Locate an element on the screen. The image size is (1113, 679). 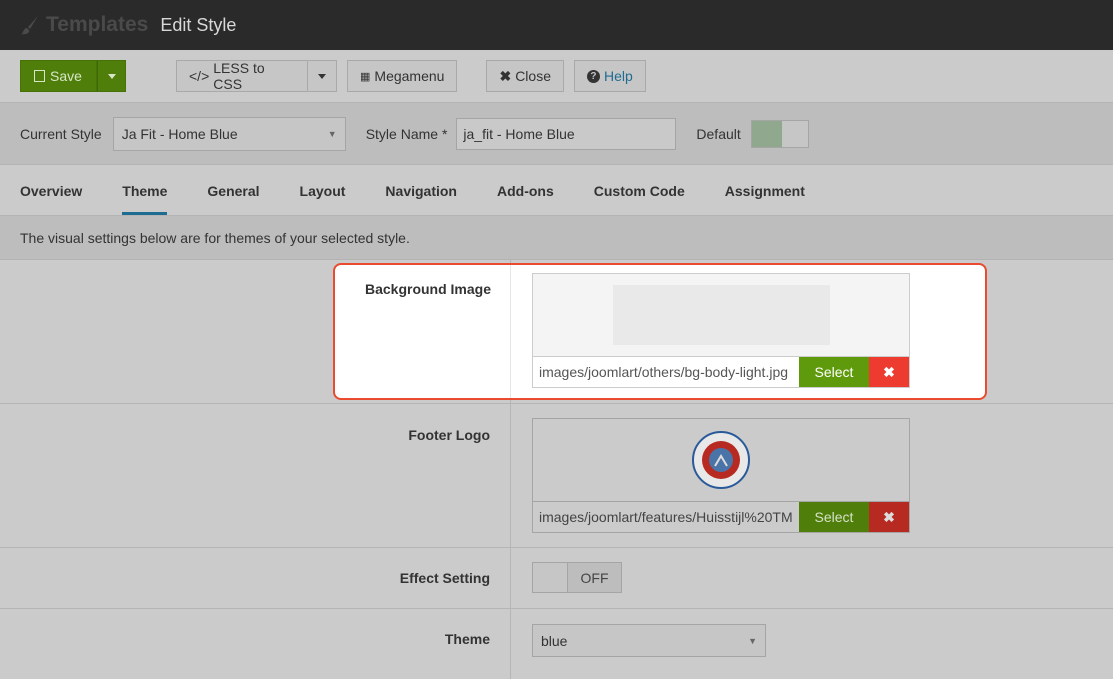
save-icon is located at coordinates (39, 76).